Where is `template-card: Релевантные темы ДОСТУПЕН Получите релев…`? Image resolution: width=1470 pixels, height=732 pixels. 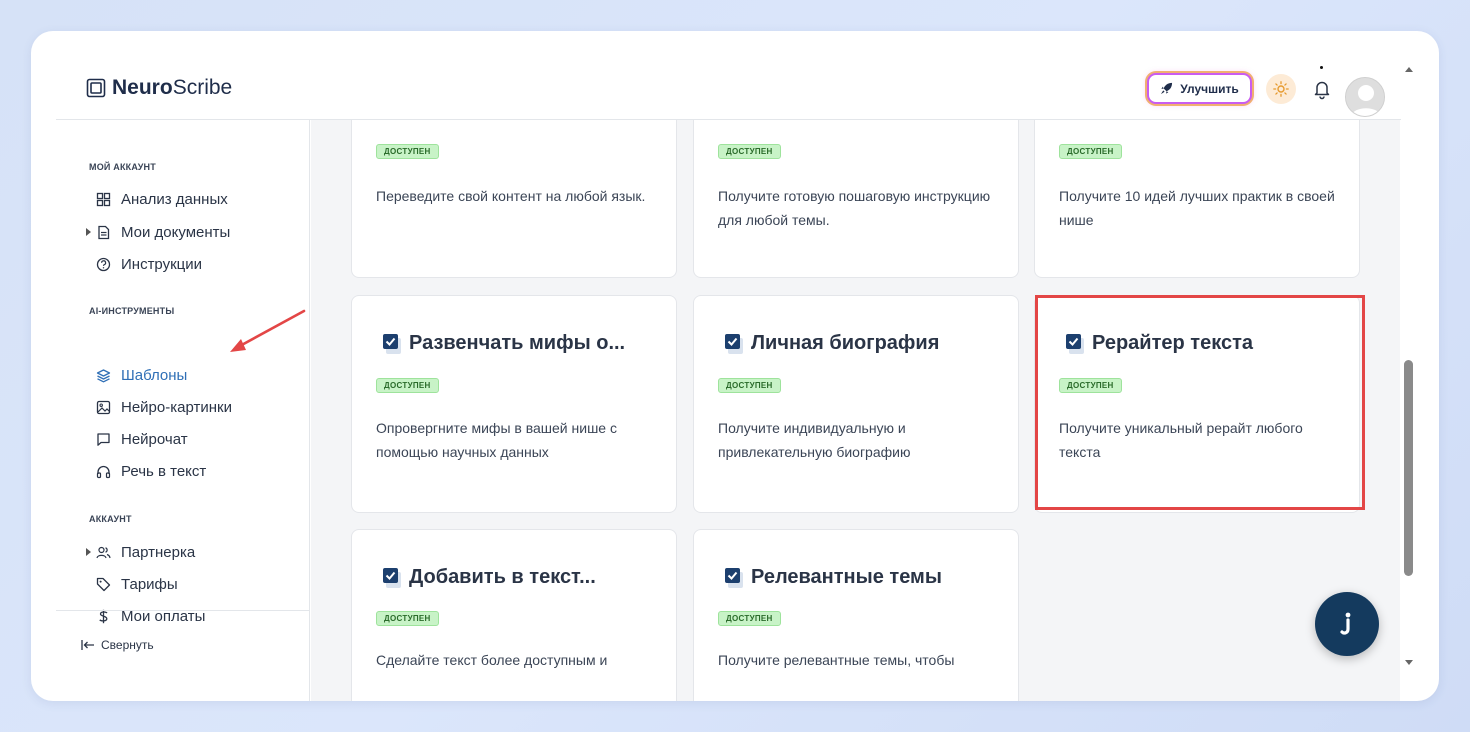
template-card: Релевантные темы ДОСТУПЕН Получите релев… is located at coordinates (856, 615).